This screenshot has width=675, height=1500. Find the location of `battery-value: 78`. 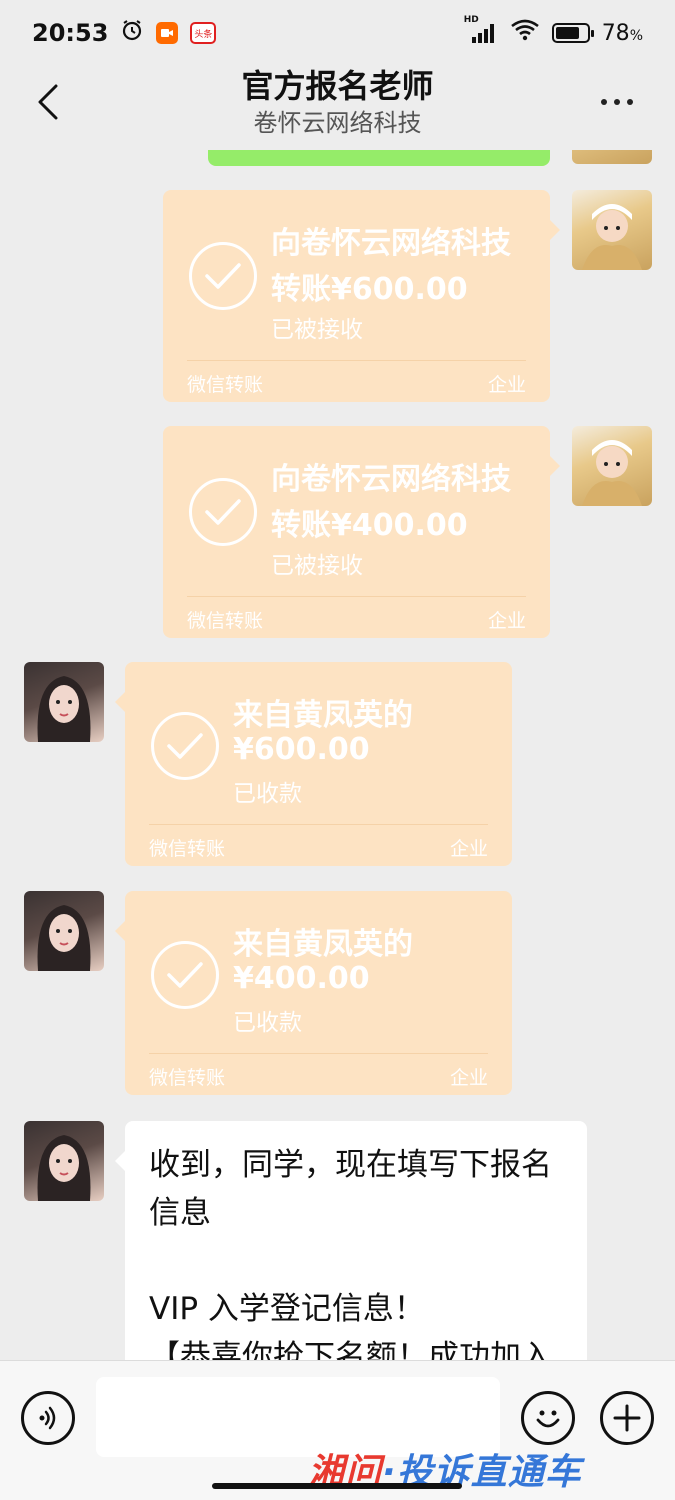

battery-value: 78 is located at coordinates (615, 33).